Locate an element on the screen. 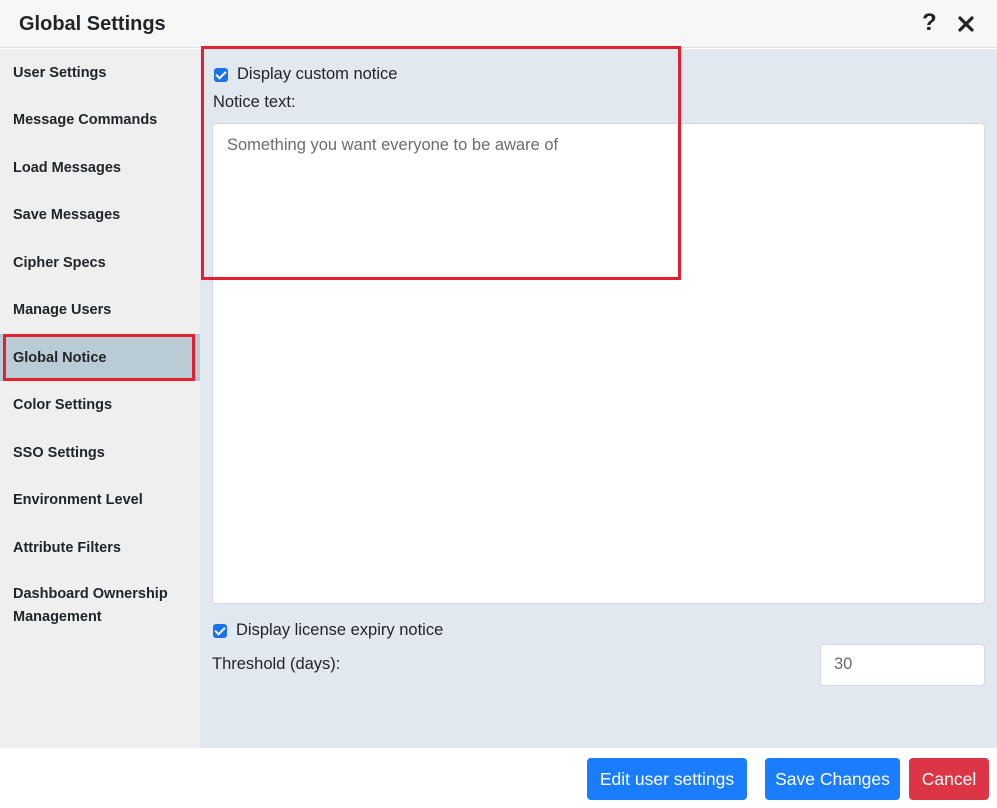 This screenshot has width=997, height=808. sidebar-item-label: Save Messages is located at coordinates (67, 214).